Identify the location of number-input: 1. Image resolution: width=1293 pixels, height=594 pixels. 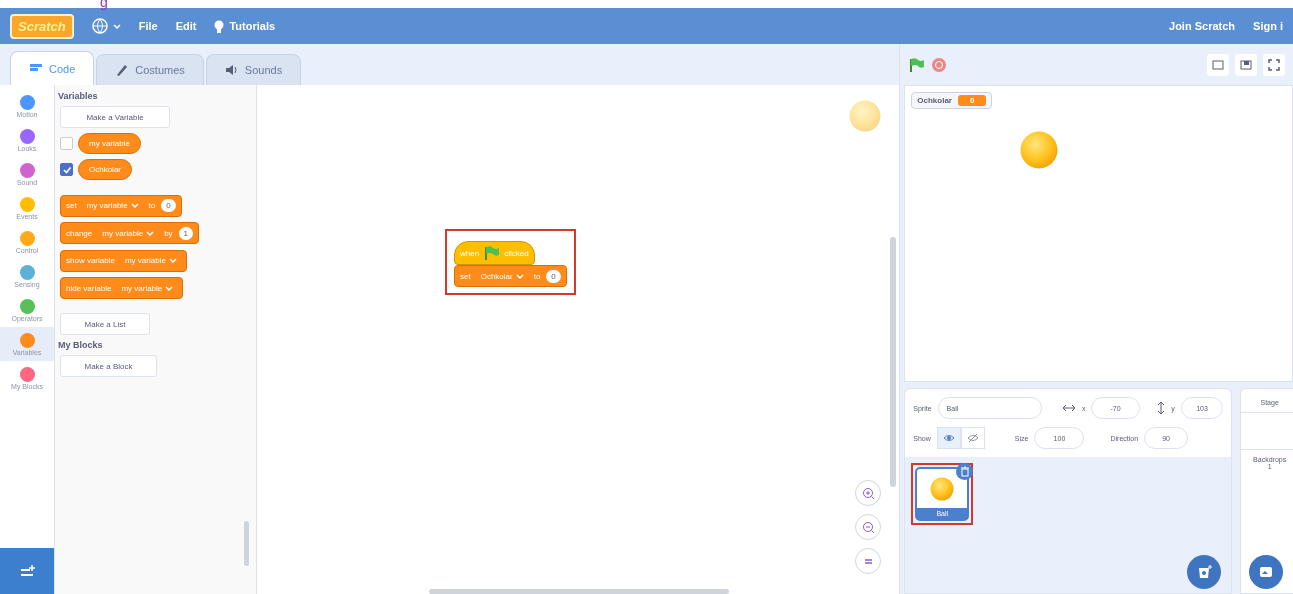
(186, 233).